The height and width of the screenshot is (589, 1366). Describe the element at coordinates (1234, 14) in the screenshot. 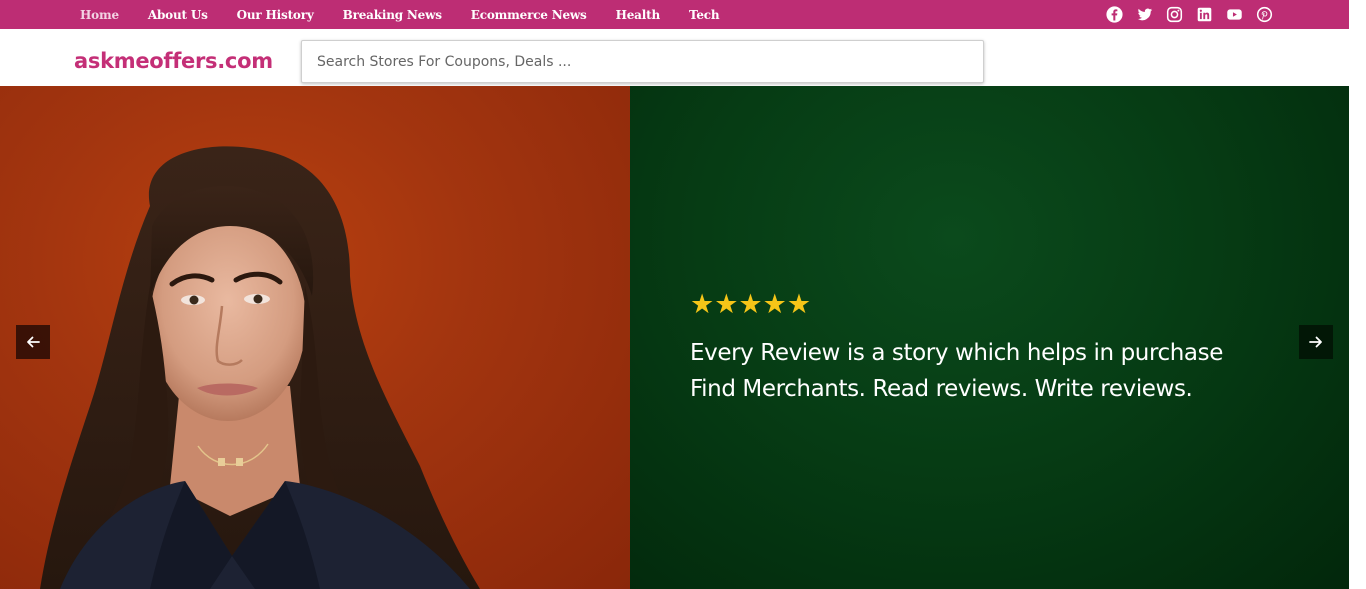

I see `youtube-icon` at that location.